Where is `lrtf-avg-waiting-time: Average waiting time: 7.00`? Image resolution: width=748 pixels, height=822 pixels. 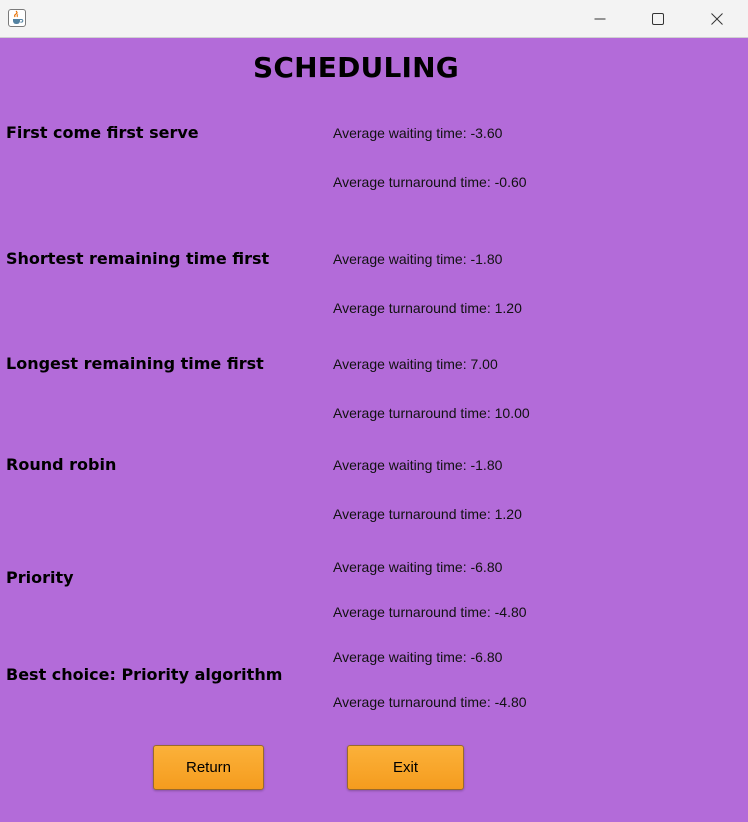
lrtf-avg-waiting-time: Average waiting time: 7.00 is located at coordinates (415, 364).